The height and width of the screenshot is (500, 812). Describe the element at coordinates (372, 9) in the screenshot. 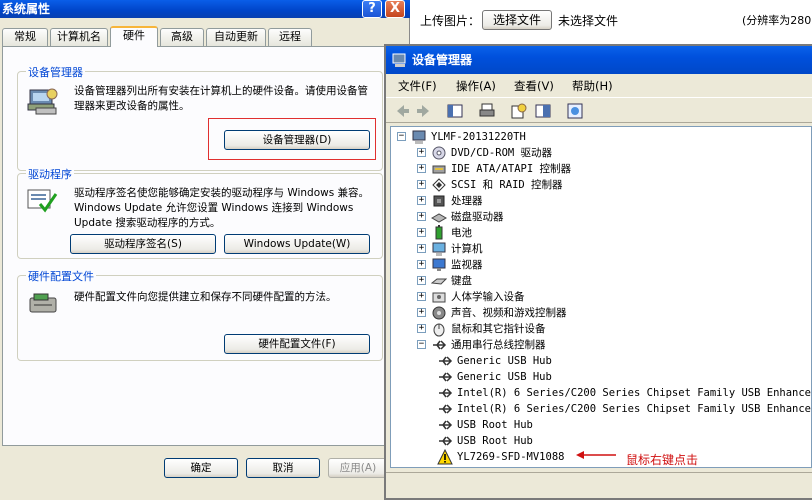

I see `help-button: ?` at that location.